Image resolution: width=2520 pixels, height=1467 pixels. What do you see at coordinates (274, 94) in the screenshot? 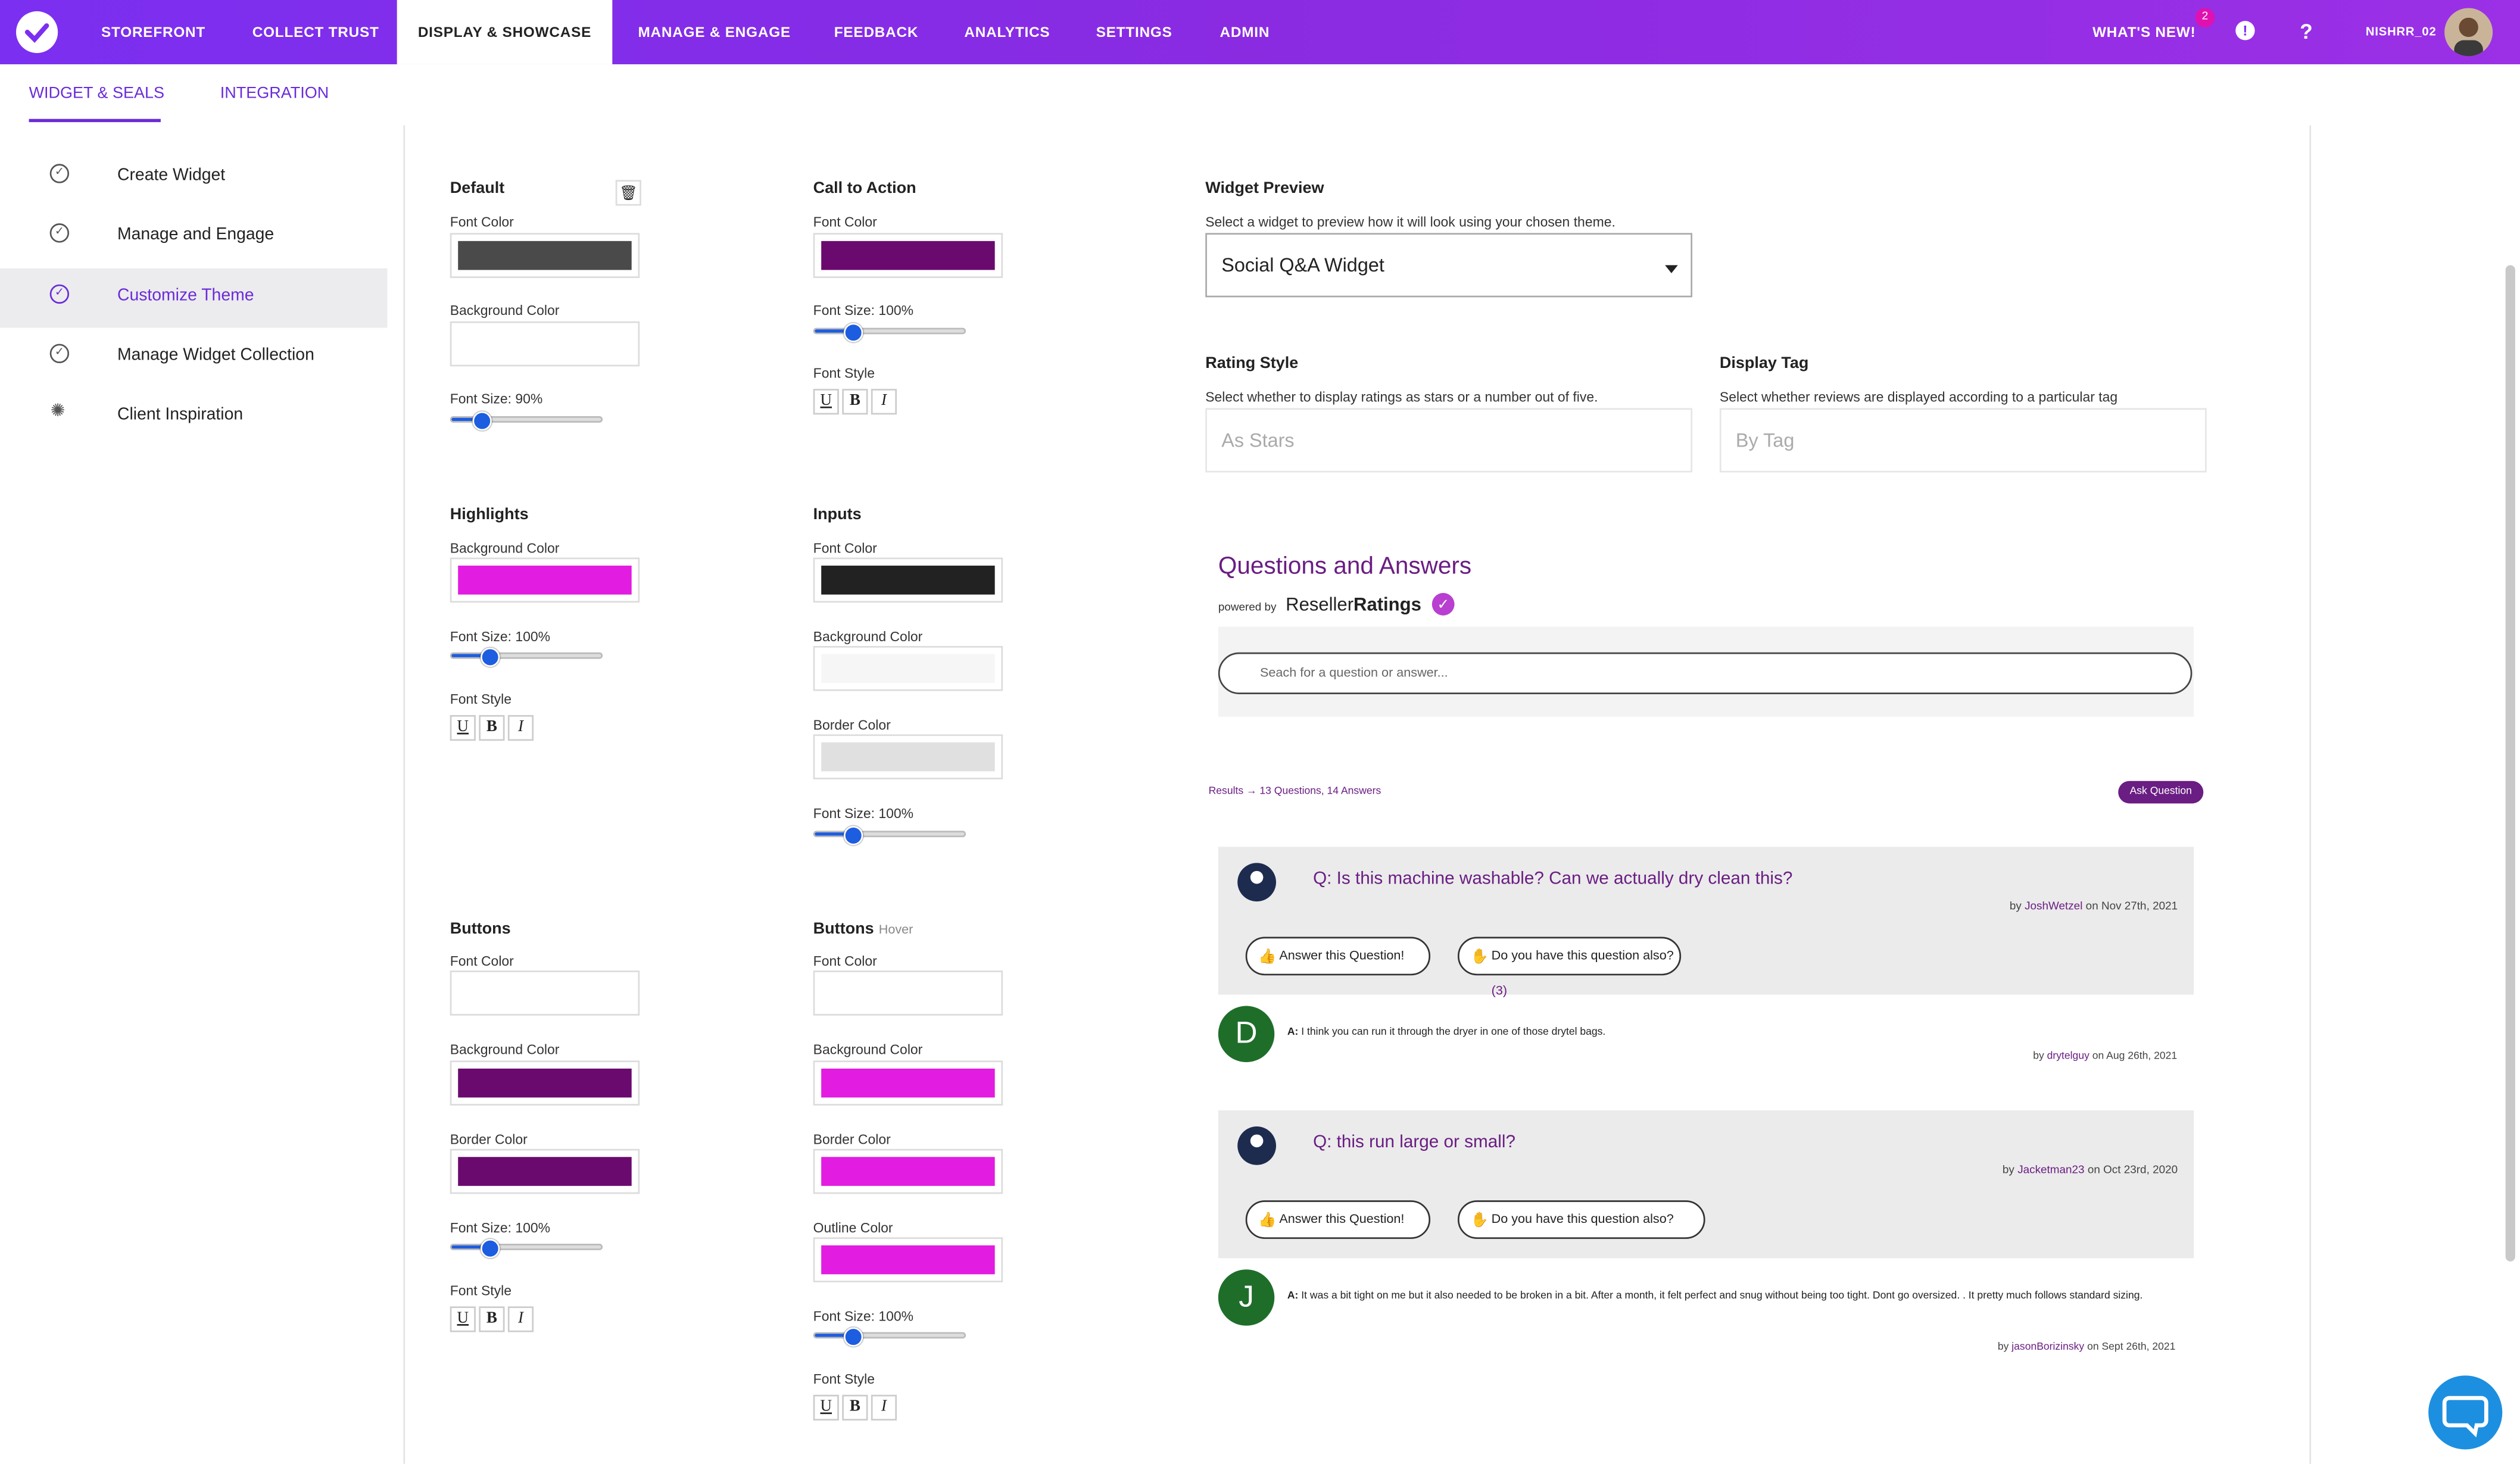
I see `tab-integration: INTEGRATION` at bounding box center [274, 94].